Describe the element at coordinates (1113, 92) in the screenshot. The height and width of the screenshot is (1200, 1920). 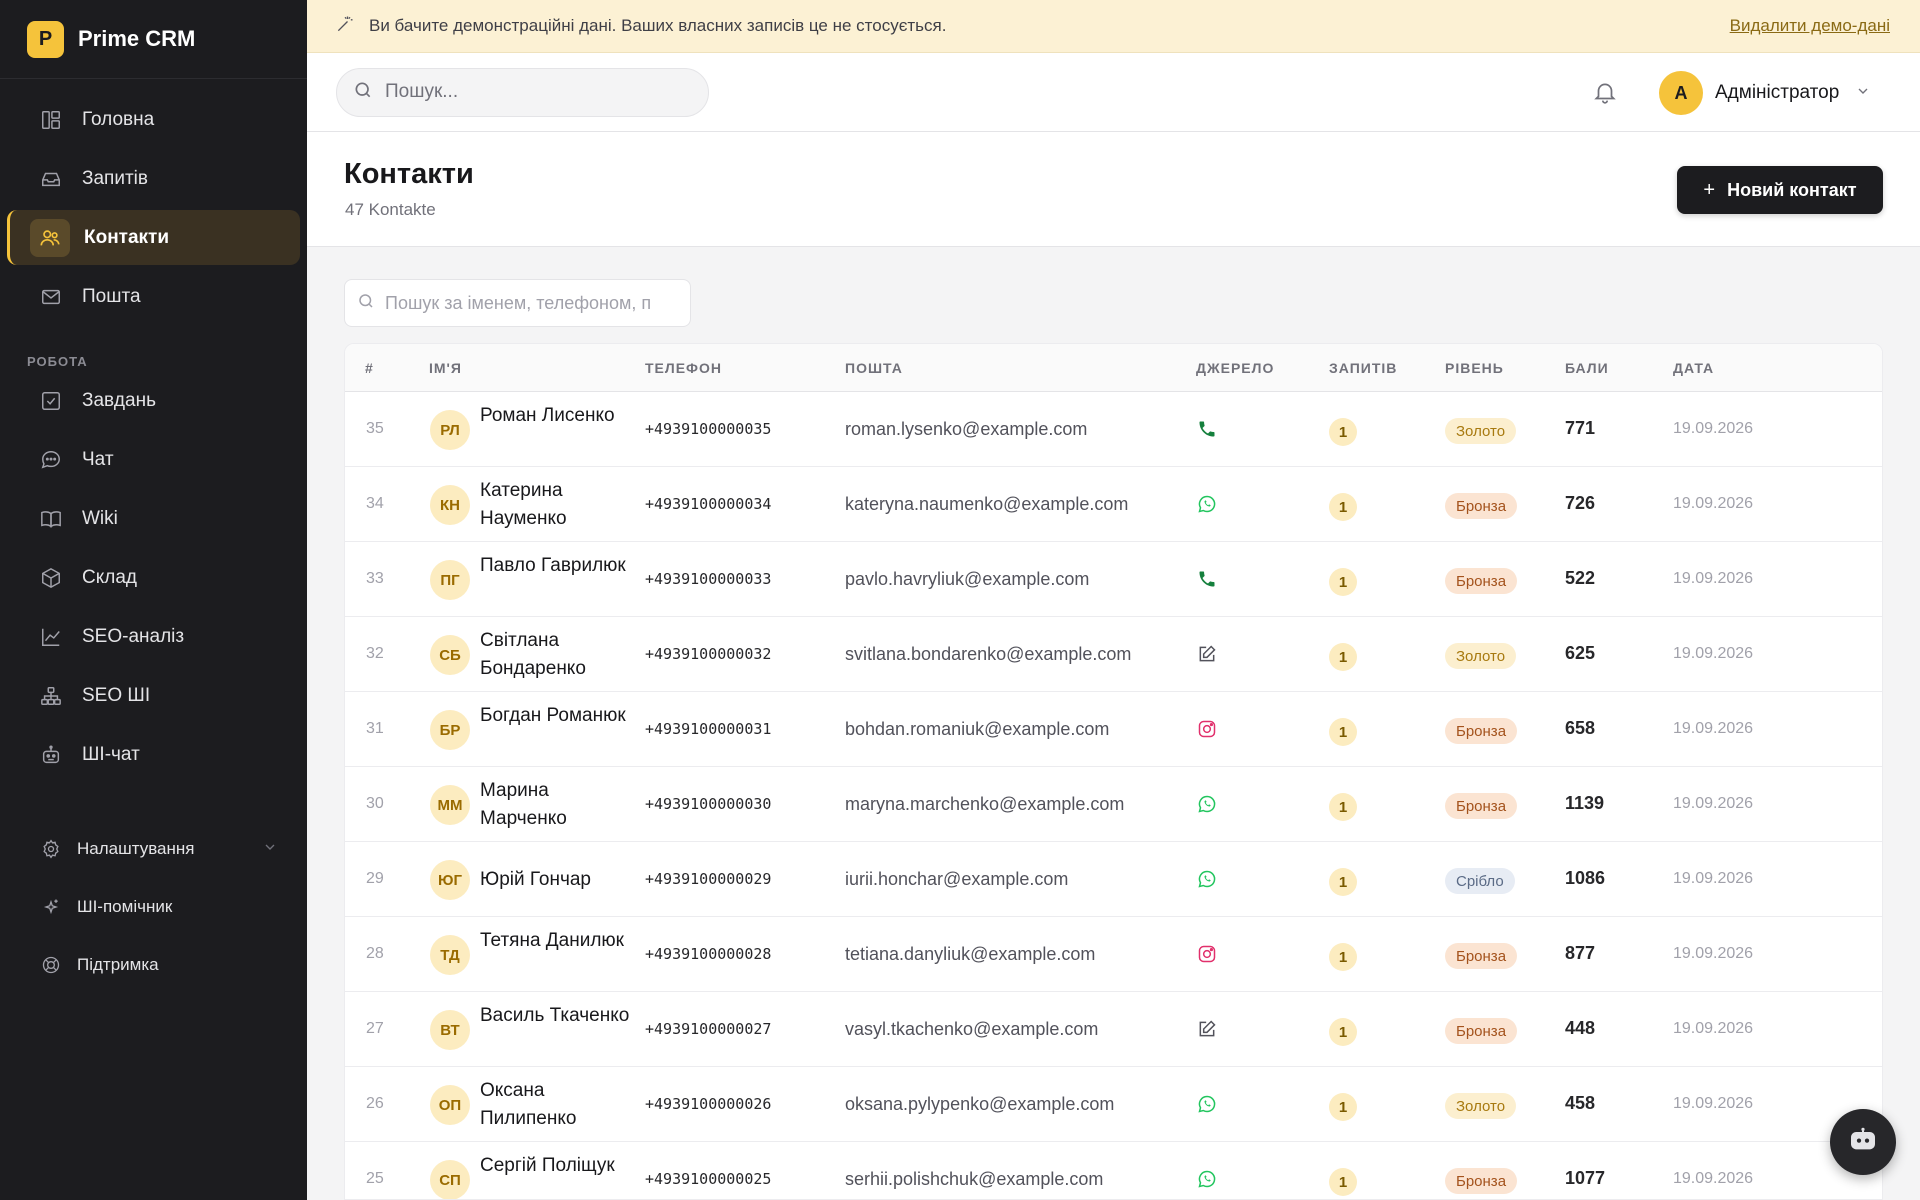
I see `topbar: A Адміністратор` at that location.